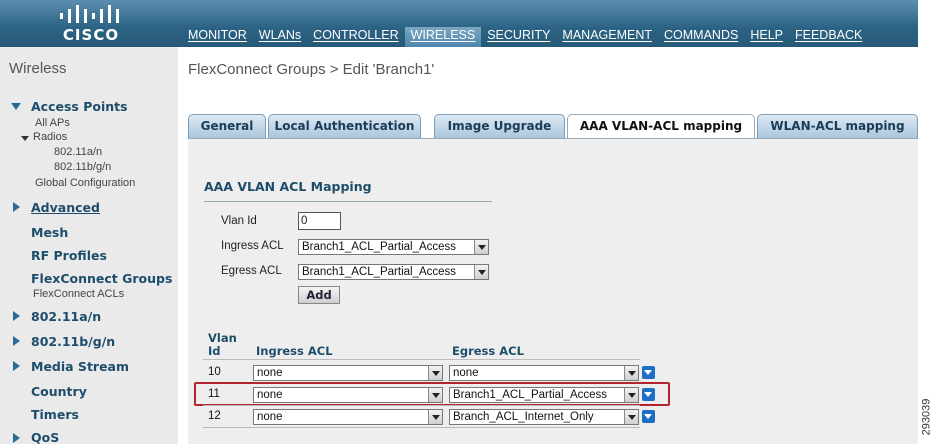  Describe the element at coordinates (91, 24) in the screenshot. I see `cisco-logo: CISCO` at that location.